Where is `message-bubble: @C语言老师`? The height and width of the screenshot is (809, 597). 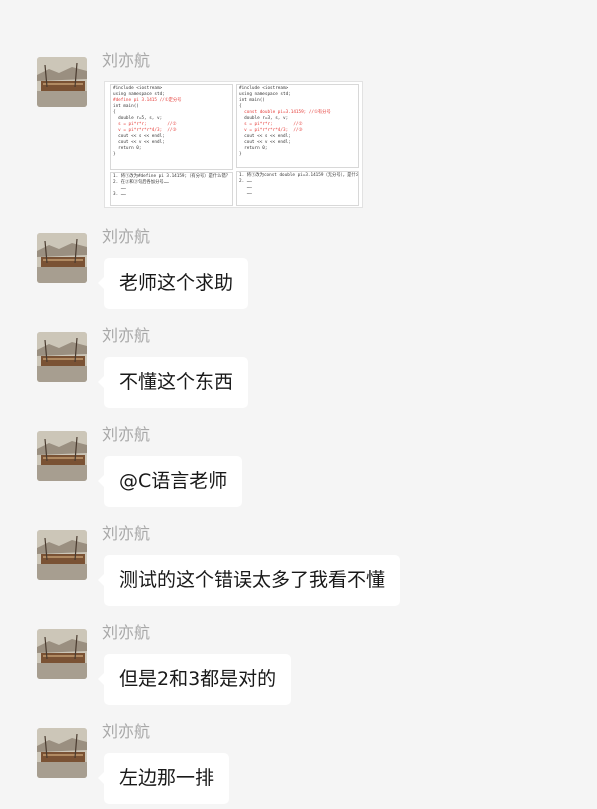 message-bubble: @C语言老师 is located at coordinates (170, 481).